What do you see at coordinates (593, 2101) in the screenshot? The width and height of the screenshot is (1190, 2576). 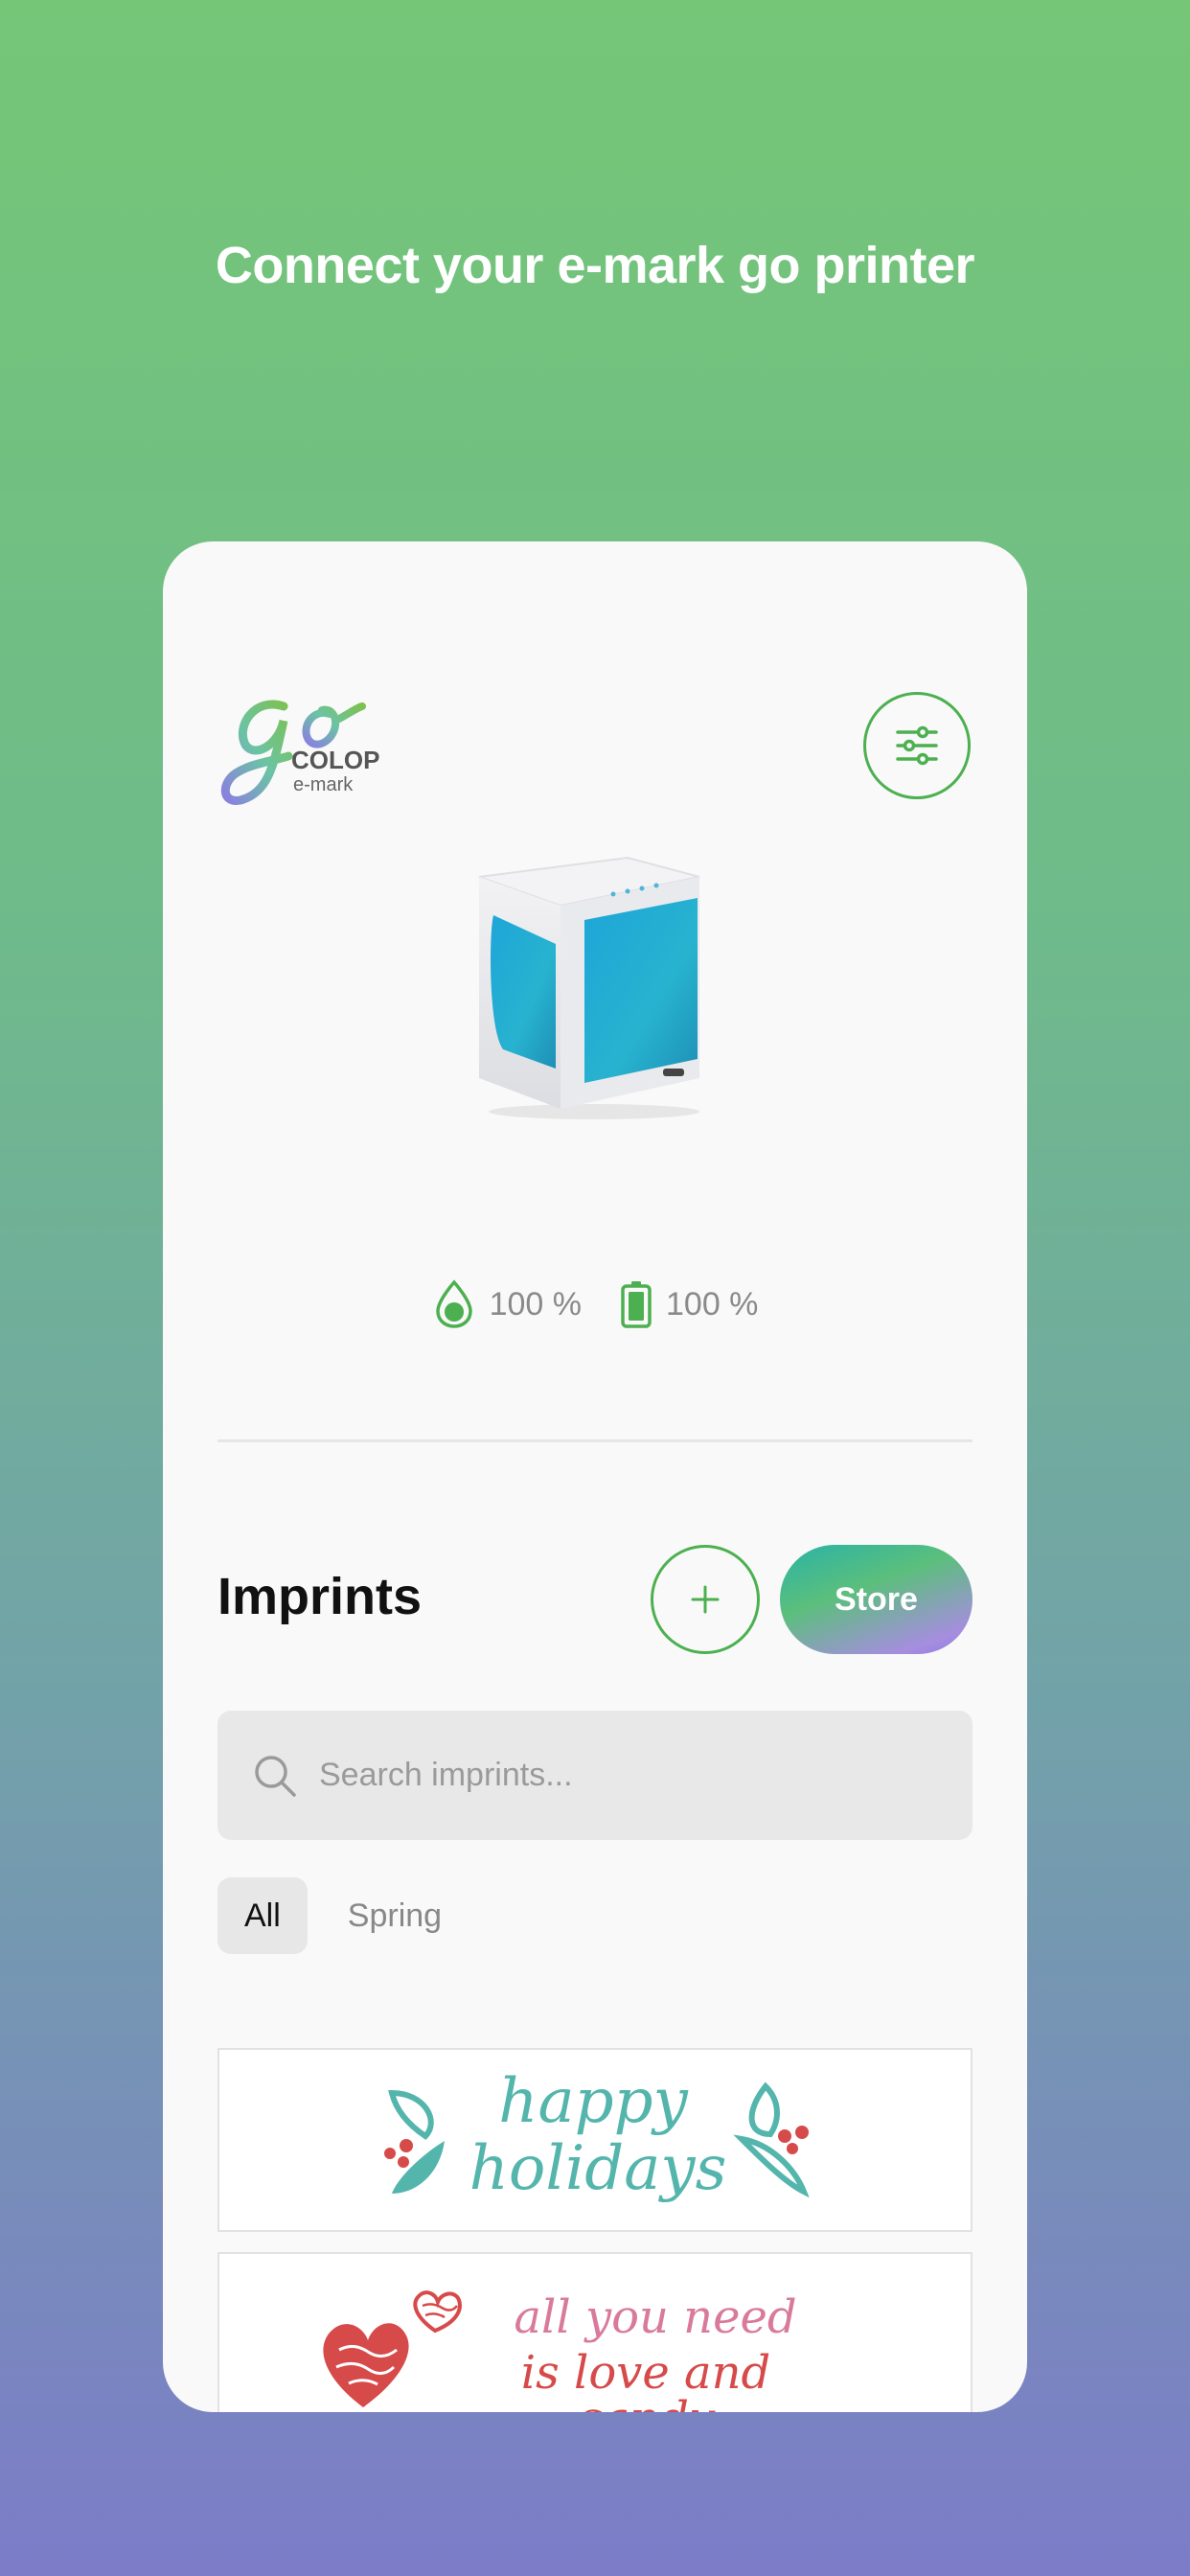 I see `imprint-text-line1: happy` at bounding box center [593, 2101].